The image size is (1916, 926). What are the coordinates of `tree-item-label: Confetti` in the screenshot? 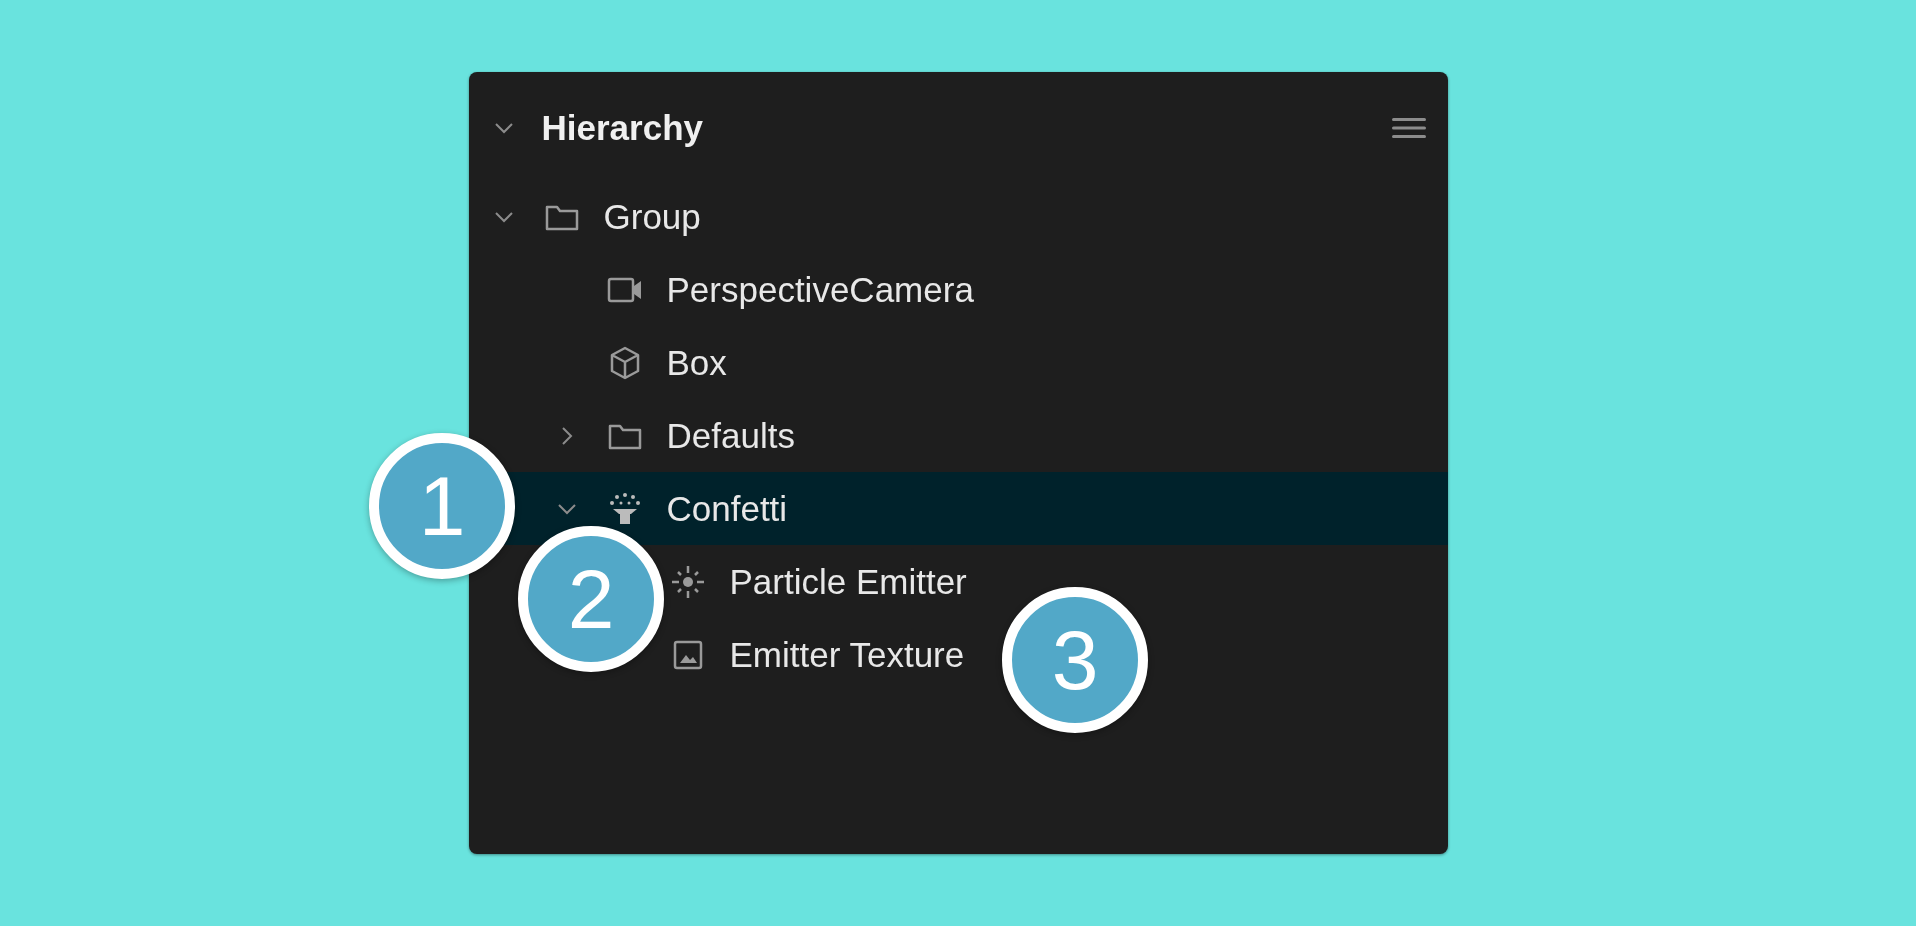 It's located at (727, 508).